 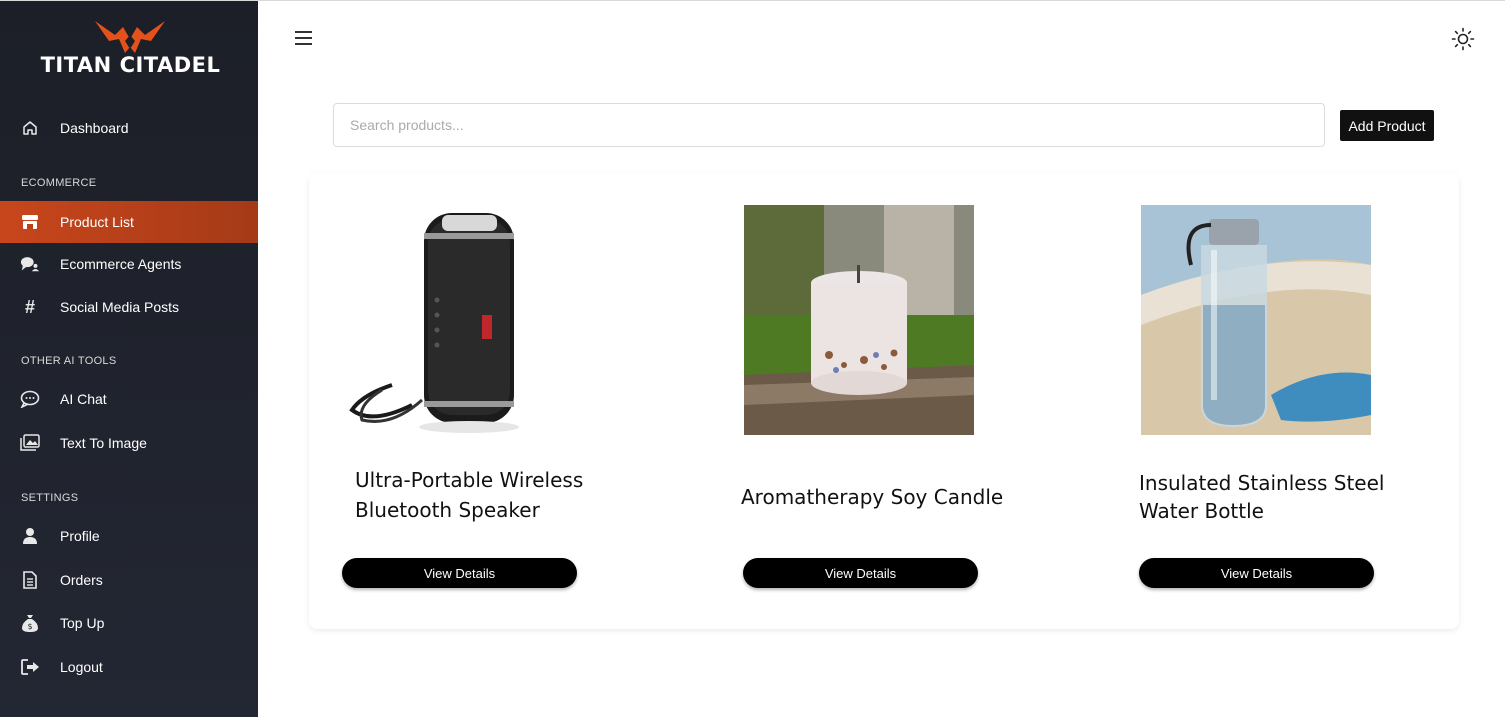 I want to click on brand-name: TITAN CITADEL, so click(x=130, y=65).